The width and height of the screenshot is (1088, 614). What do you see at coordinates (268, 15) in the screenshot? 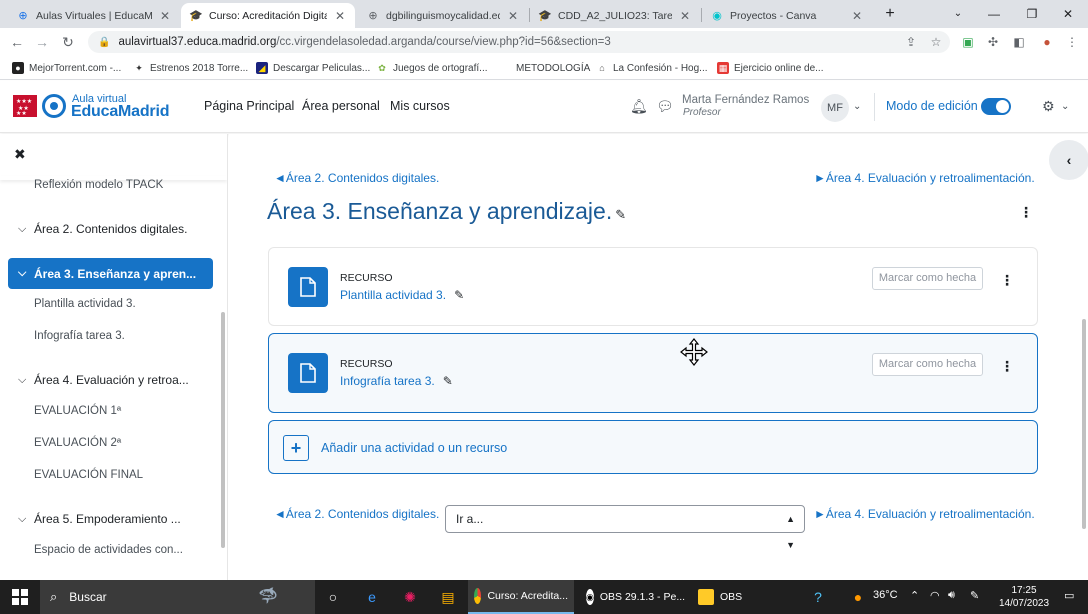
I see `browser-tab-active: 🎓 Curso: Acreditación Digital D ✕` at bounding box center [268, 15].